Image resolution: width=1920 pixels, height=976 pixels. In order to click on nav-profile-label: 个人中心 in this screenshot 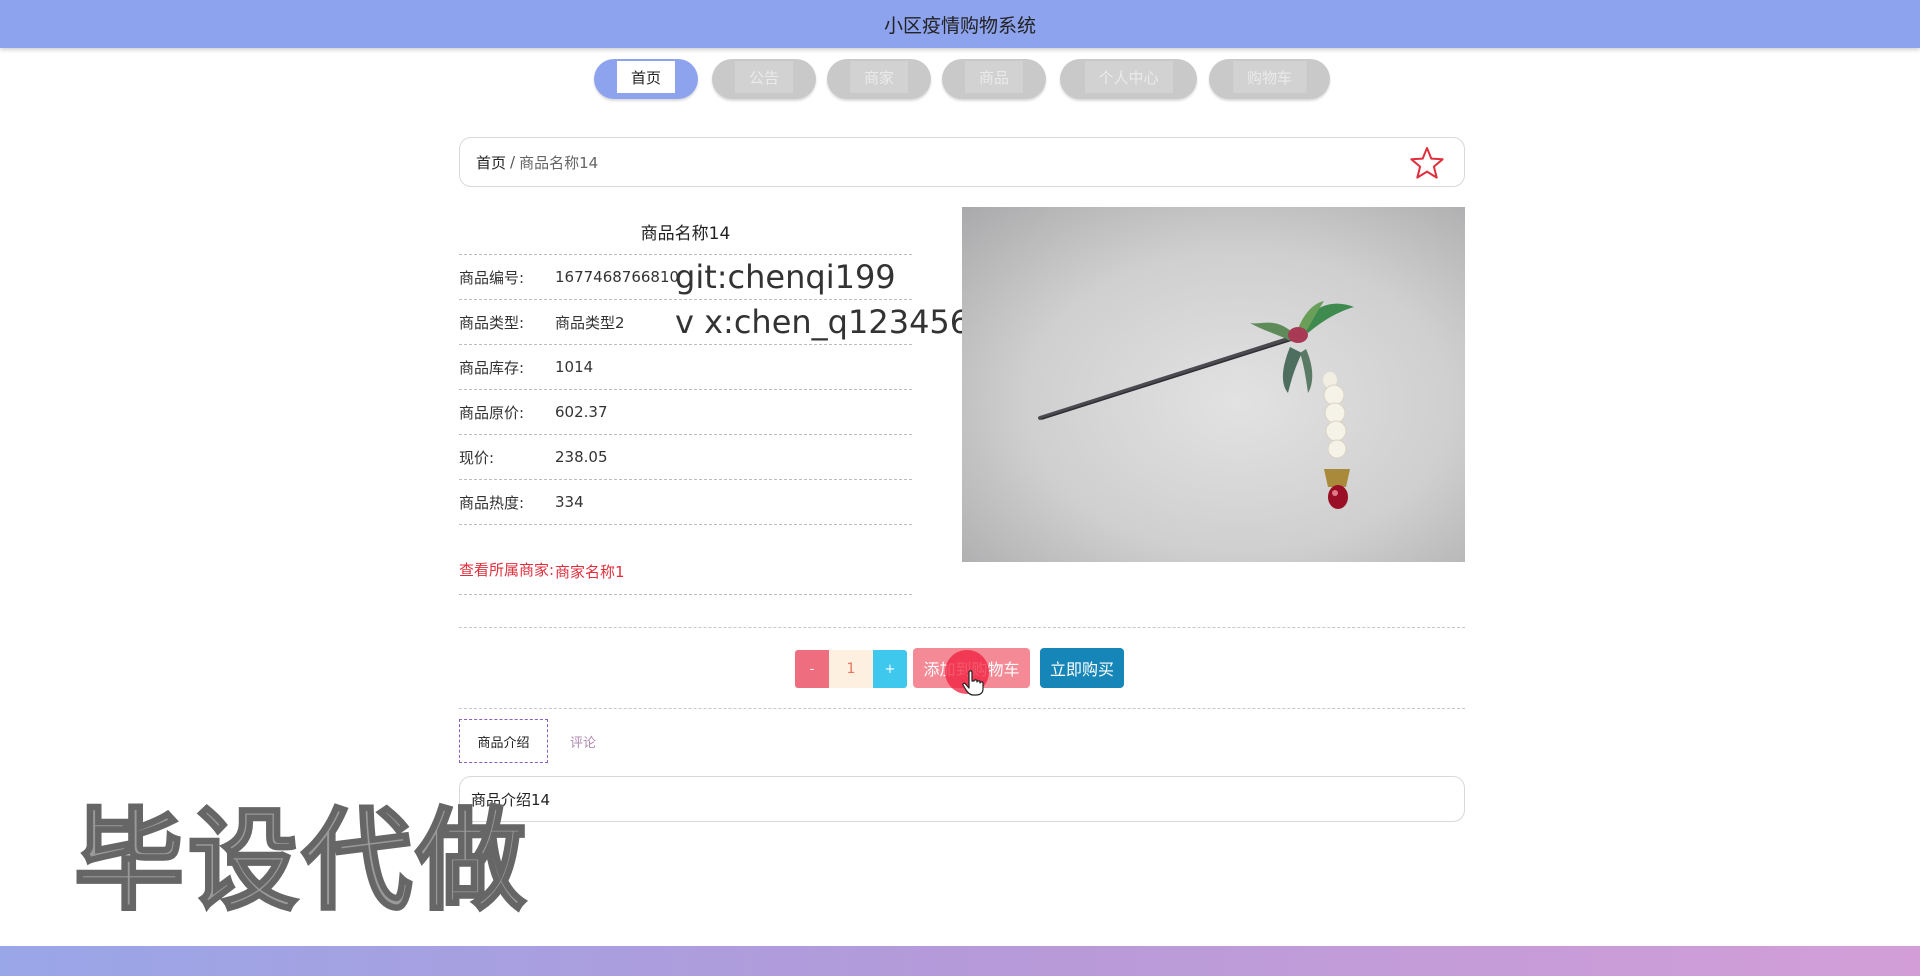, I will do `click(1128, 77)`.